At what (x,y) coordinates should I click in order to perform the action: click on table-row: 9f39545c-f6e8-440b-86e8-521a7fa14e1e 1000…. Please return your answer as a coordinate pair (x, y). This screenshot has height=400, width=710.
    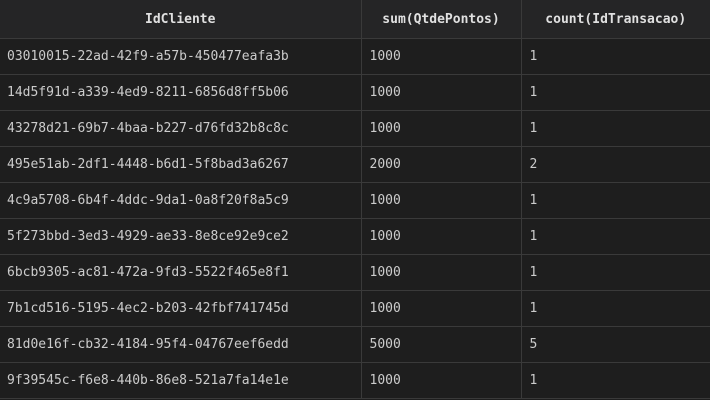
    Looking at the image, I should click on (355, 380).